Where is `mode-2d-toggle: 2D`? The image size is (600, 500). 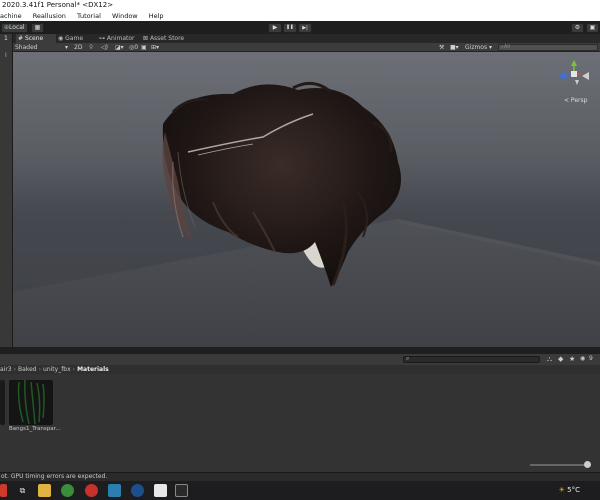
mode-2d-toggle: 2D is located at coordinates (78, 47).